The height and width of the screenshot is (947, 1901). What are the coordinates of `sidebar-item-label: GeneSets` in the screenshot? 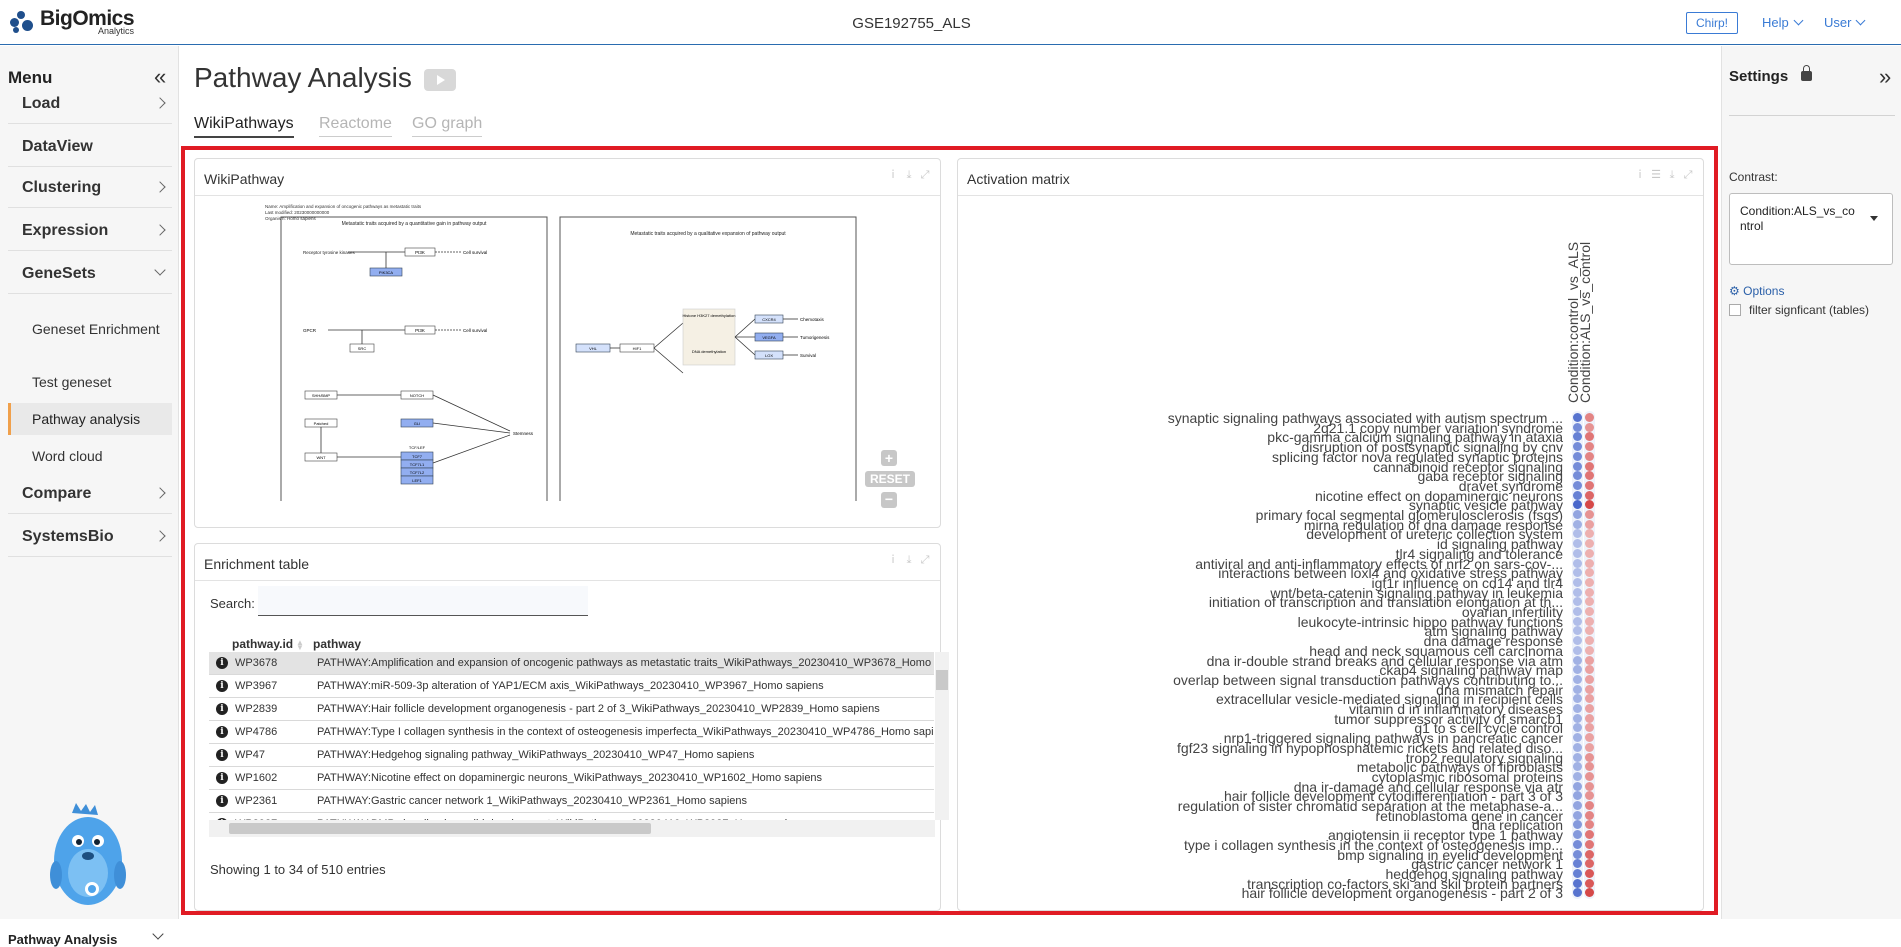 It's located at (59, 273).